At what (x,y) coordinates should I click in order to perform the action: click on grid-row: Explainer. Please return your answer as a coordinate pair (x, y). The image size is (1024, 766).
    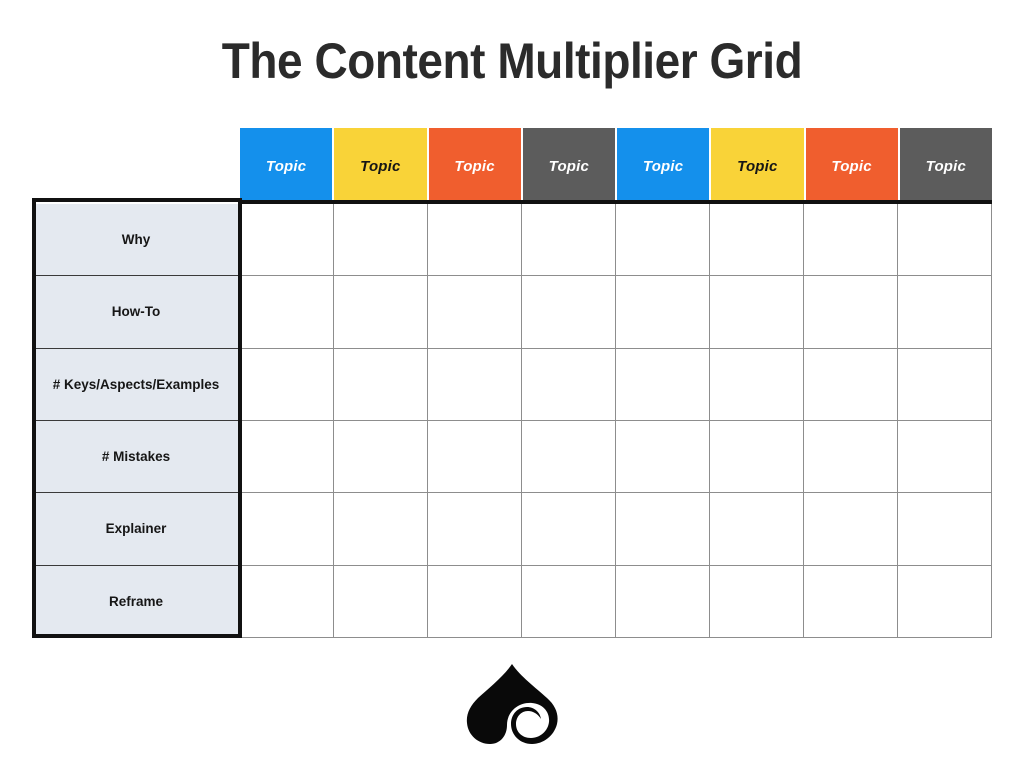
    Looking at the image, I should click on (512, 529).